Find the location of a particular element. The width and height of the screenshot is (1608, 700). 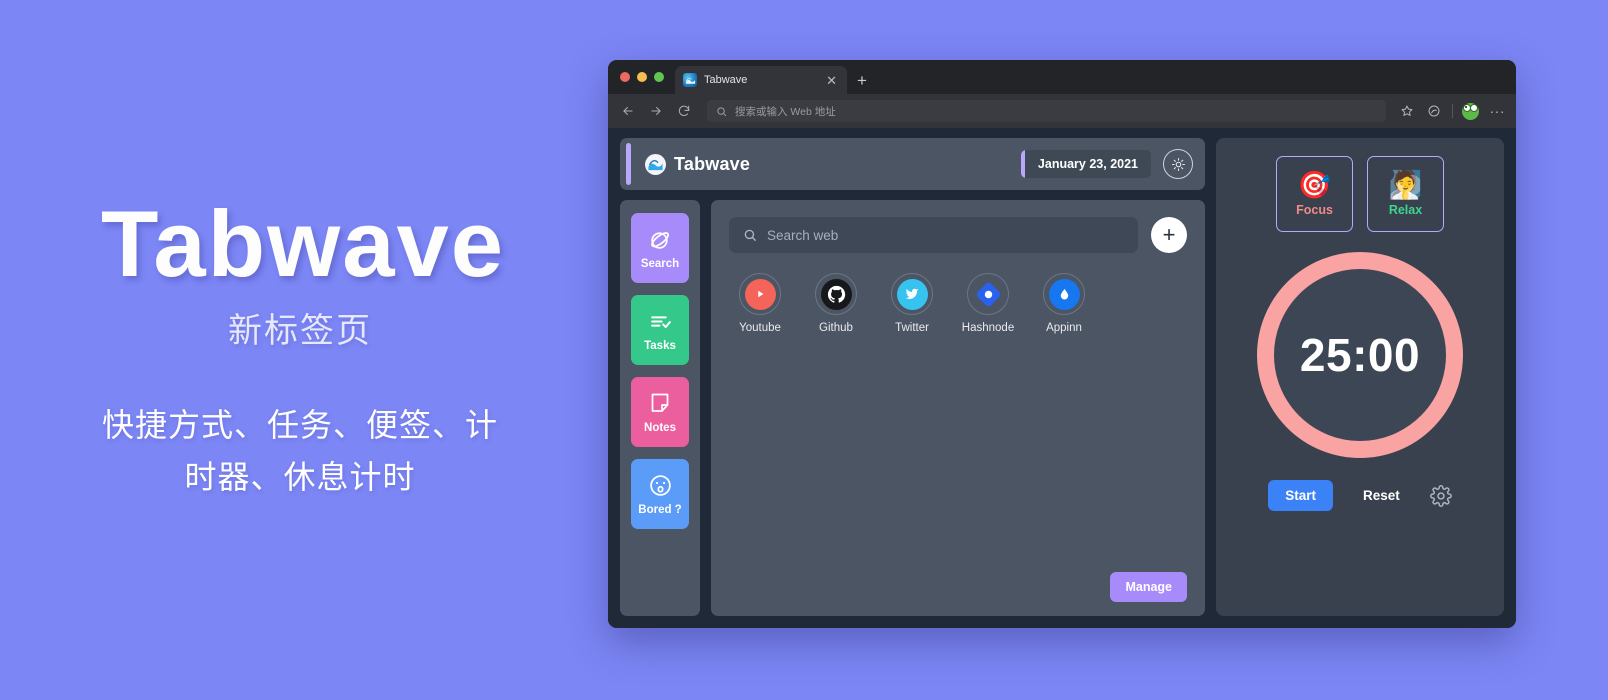

app-title: Tabwave is located at coordinates (712, 163).